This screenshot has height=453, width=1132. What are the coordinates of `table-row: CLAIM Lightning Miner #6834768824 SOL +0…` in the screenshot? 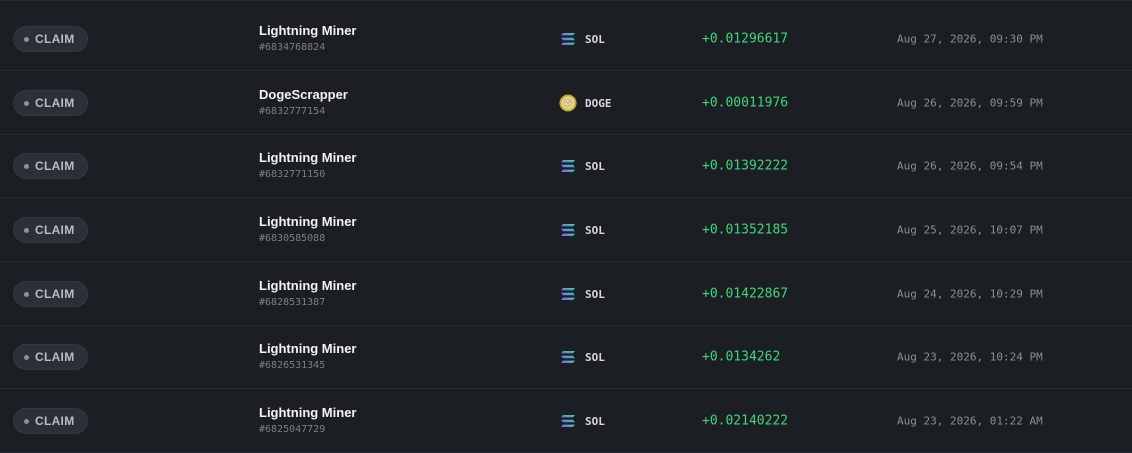 It's located at (566, 39).